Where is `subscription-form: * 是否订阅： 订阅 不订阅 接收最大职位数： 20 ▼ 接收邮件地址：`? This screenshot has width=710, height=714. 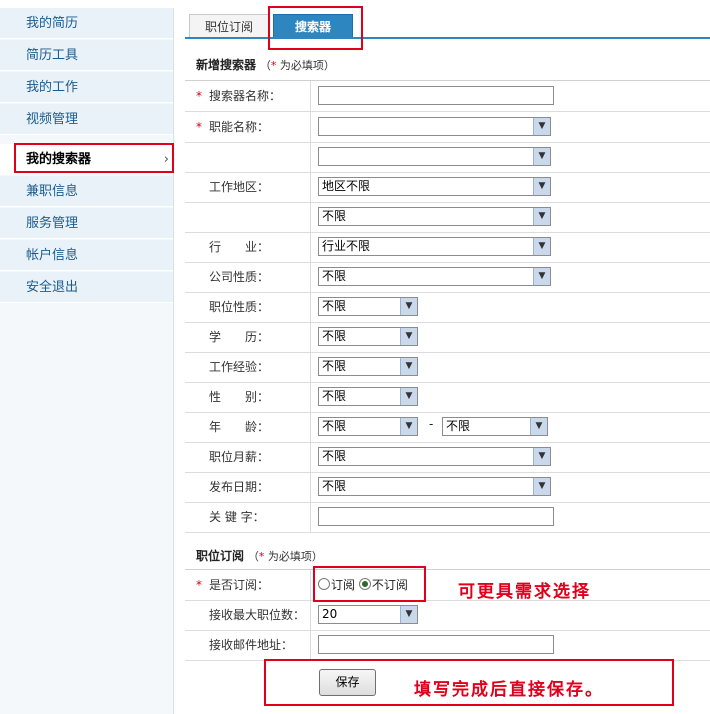 subscription-form: * 是否订阅： 订阅 不订阅 接收最大职位数： 20 ▼ 接收邮件地址： is located at coordinates (447, 615).